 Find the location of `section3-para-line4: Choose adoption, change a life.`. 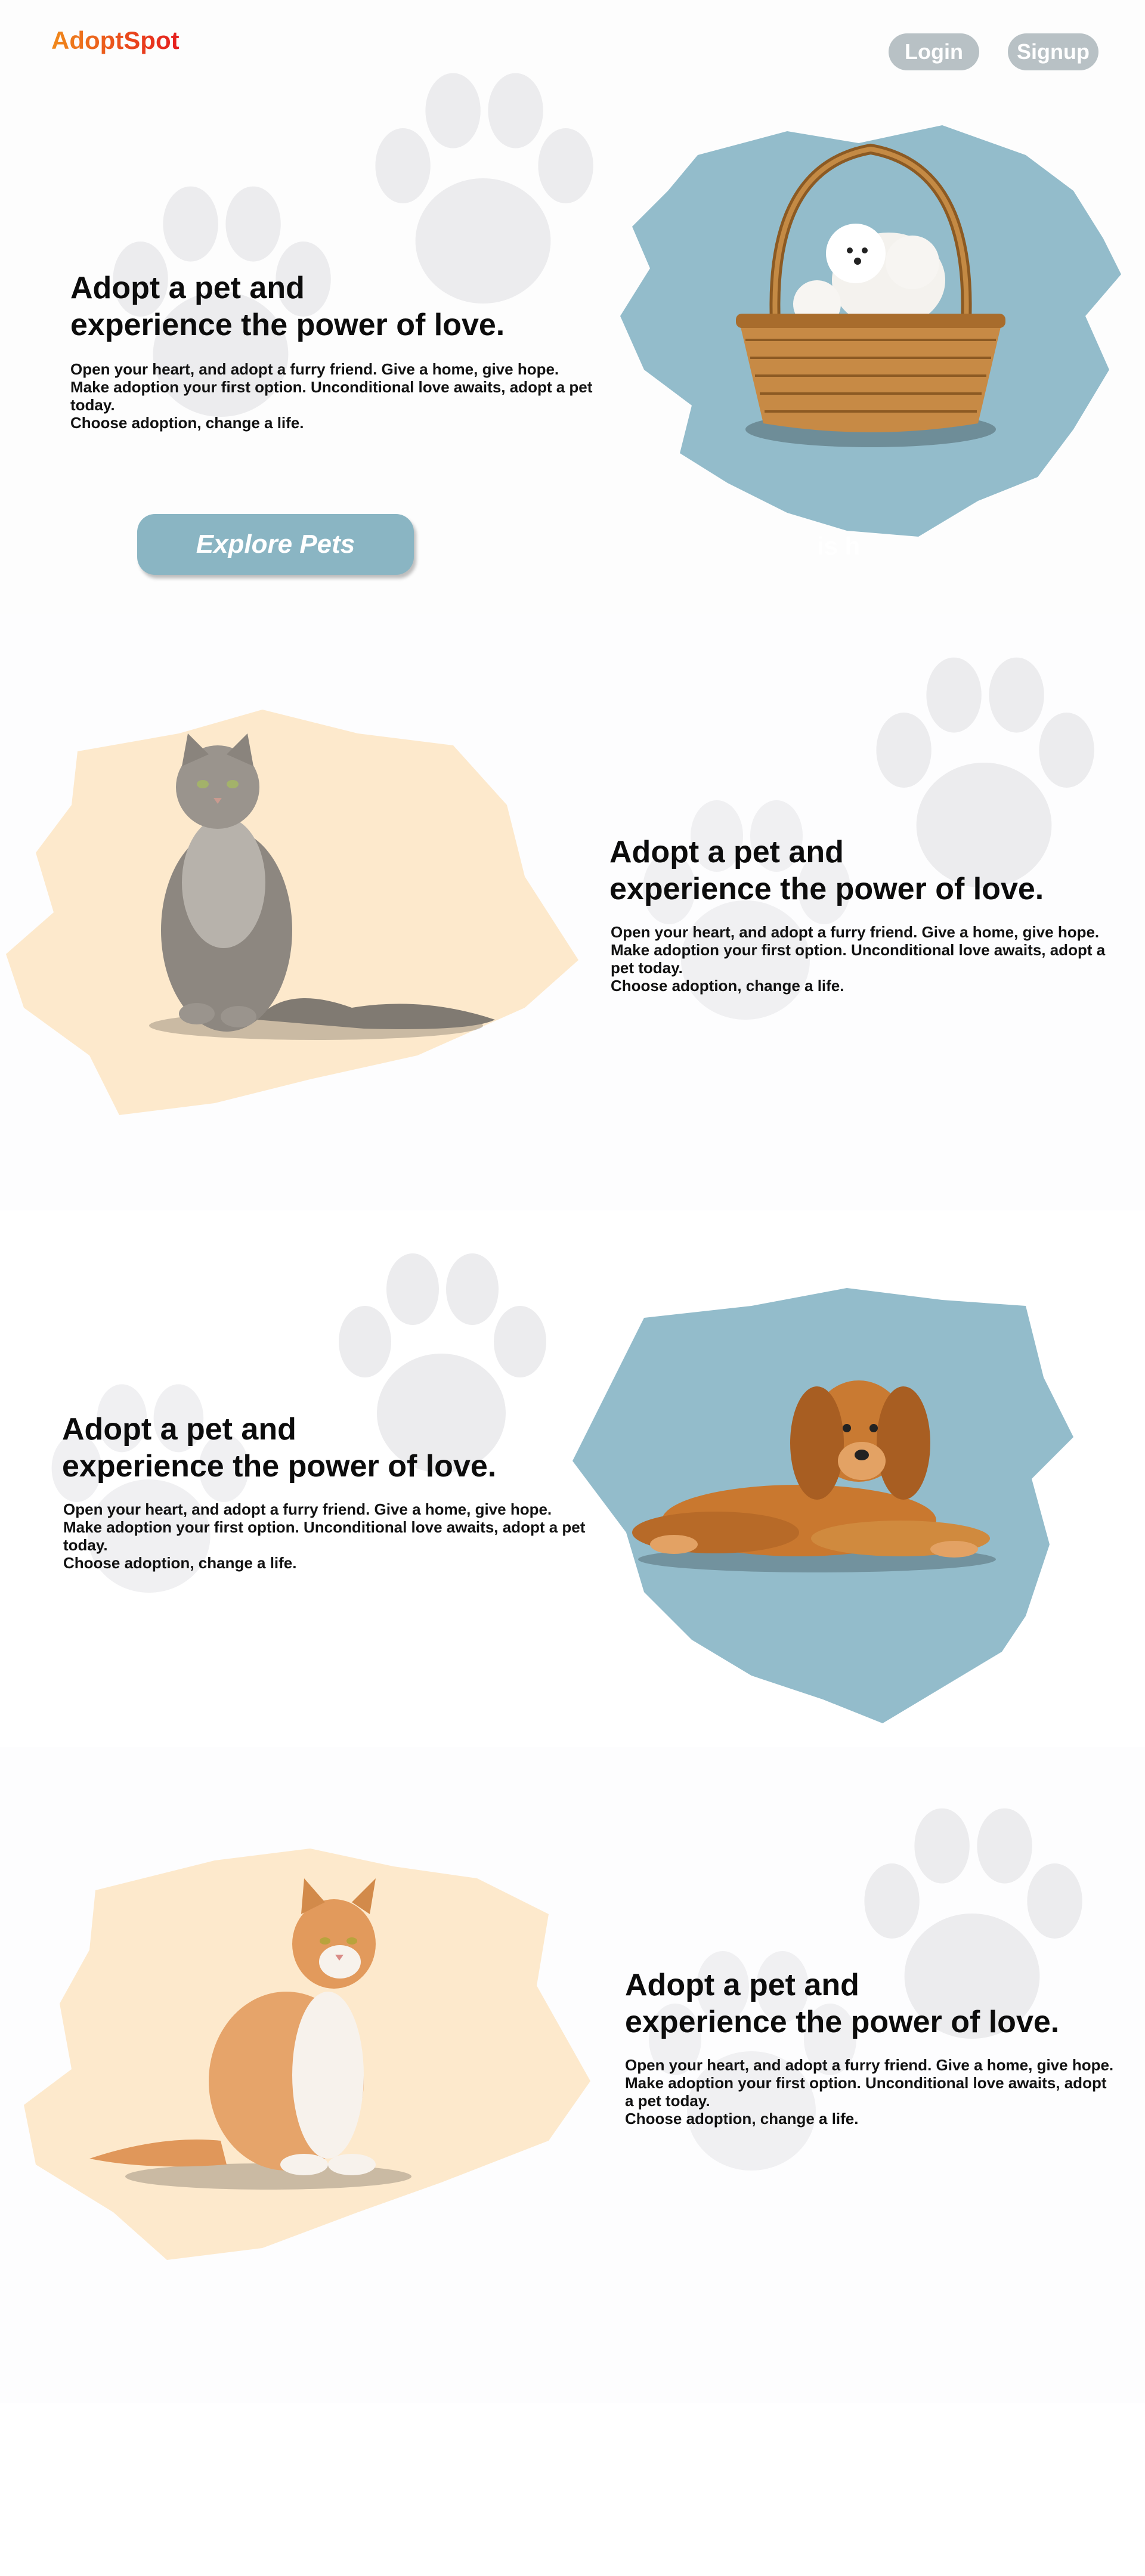

section3-para-line4: Choose adoption, change a life. is located at coordinates (180, 1563).